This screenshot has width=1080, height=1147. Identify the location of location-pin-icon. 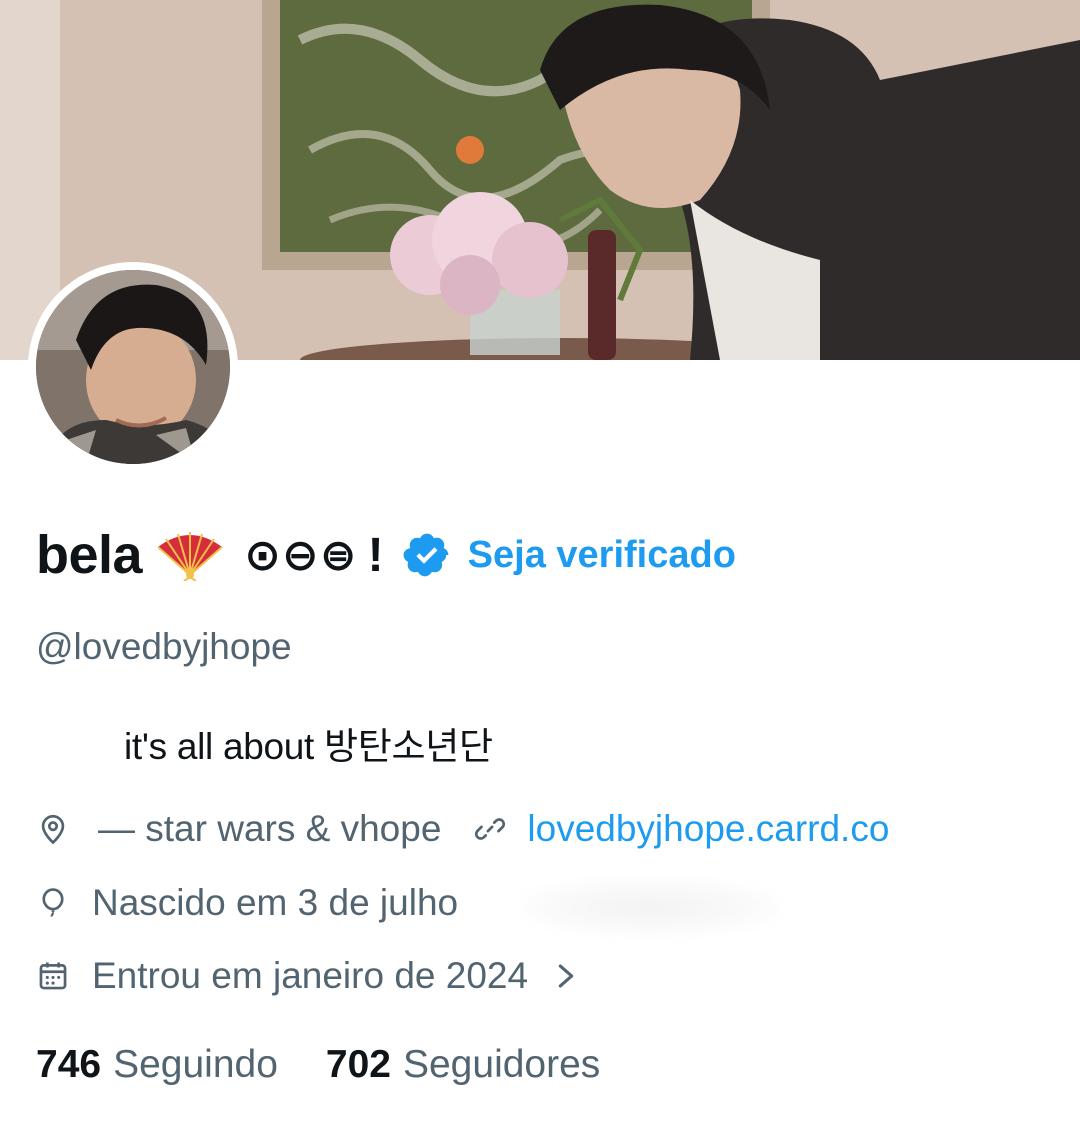
(53, 829).